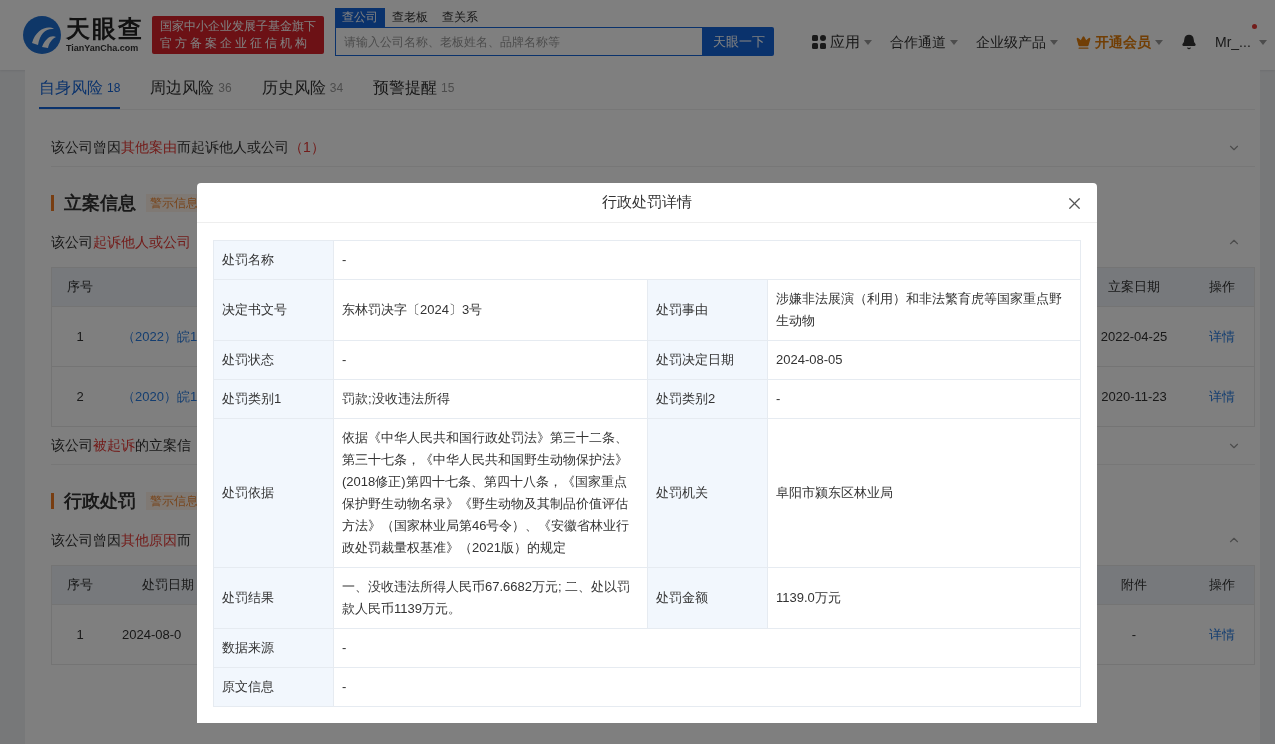  I want to click on field-label: 处罚决定日期, so click(707, 360).